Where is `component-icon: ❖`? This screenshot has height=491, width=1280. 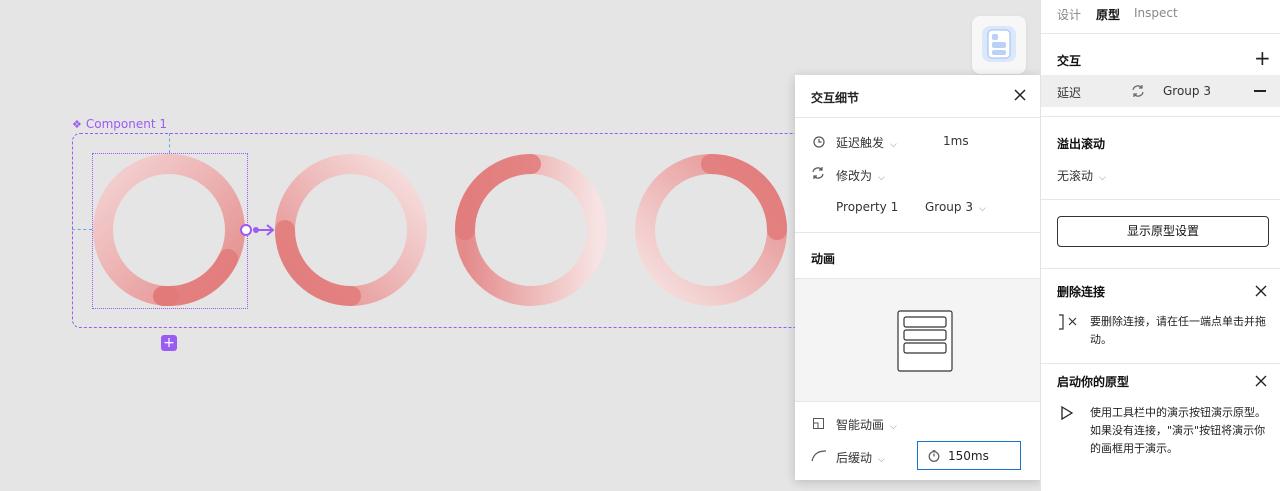 component-icon: ❖ is located at coordinates (77, 124).